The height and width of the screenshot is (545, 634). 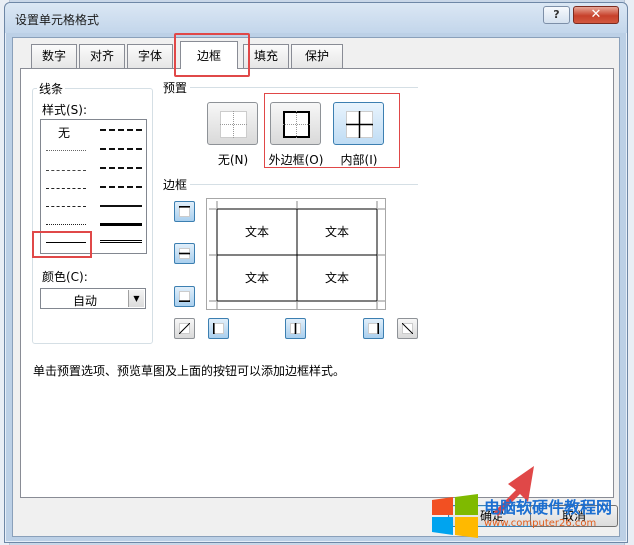 What do you see at coordinates (189, 371) in the screenshot?
I see `info-text: 单击预置选项、预览草图及上面的按钮可以添加边框样式。` at bounding box center [189, 371].